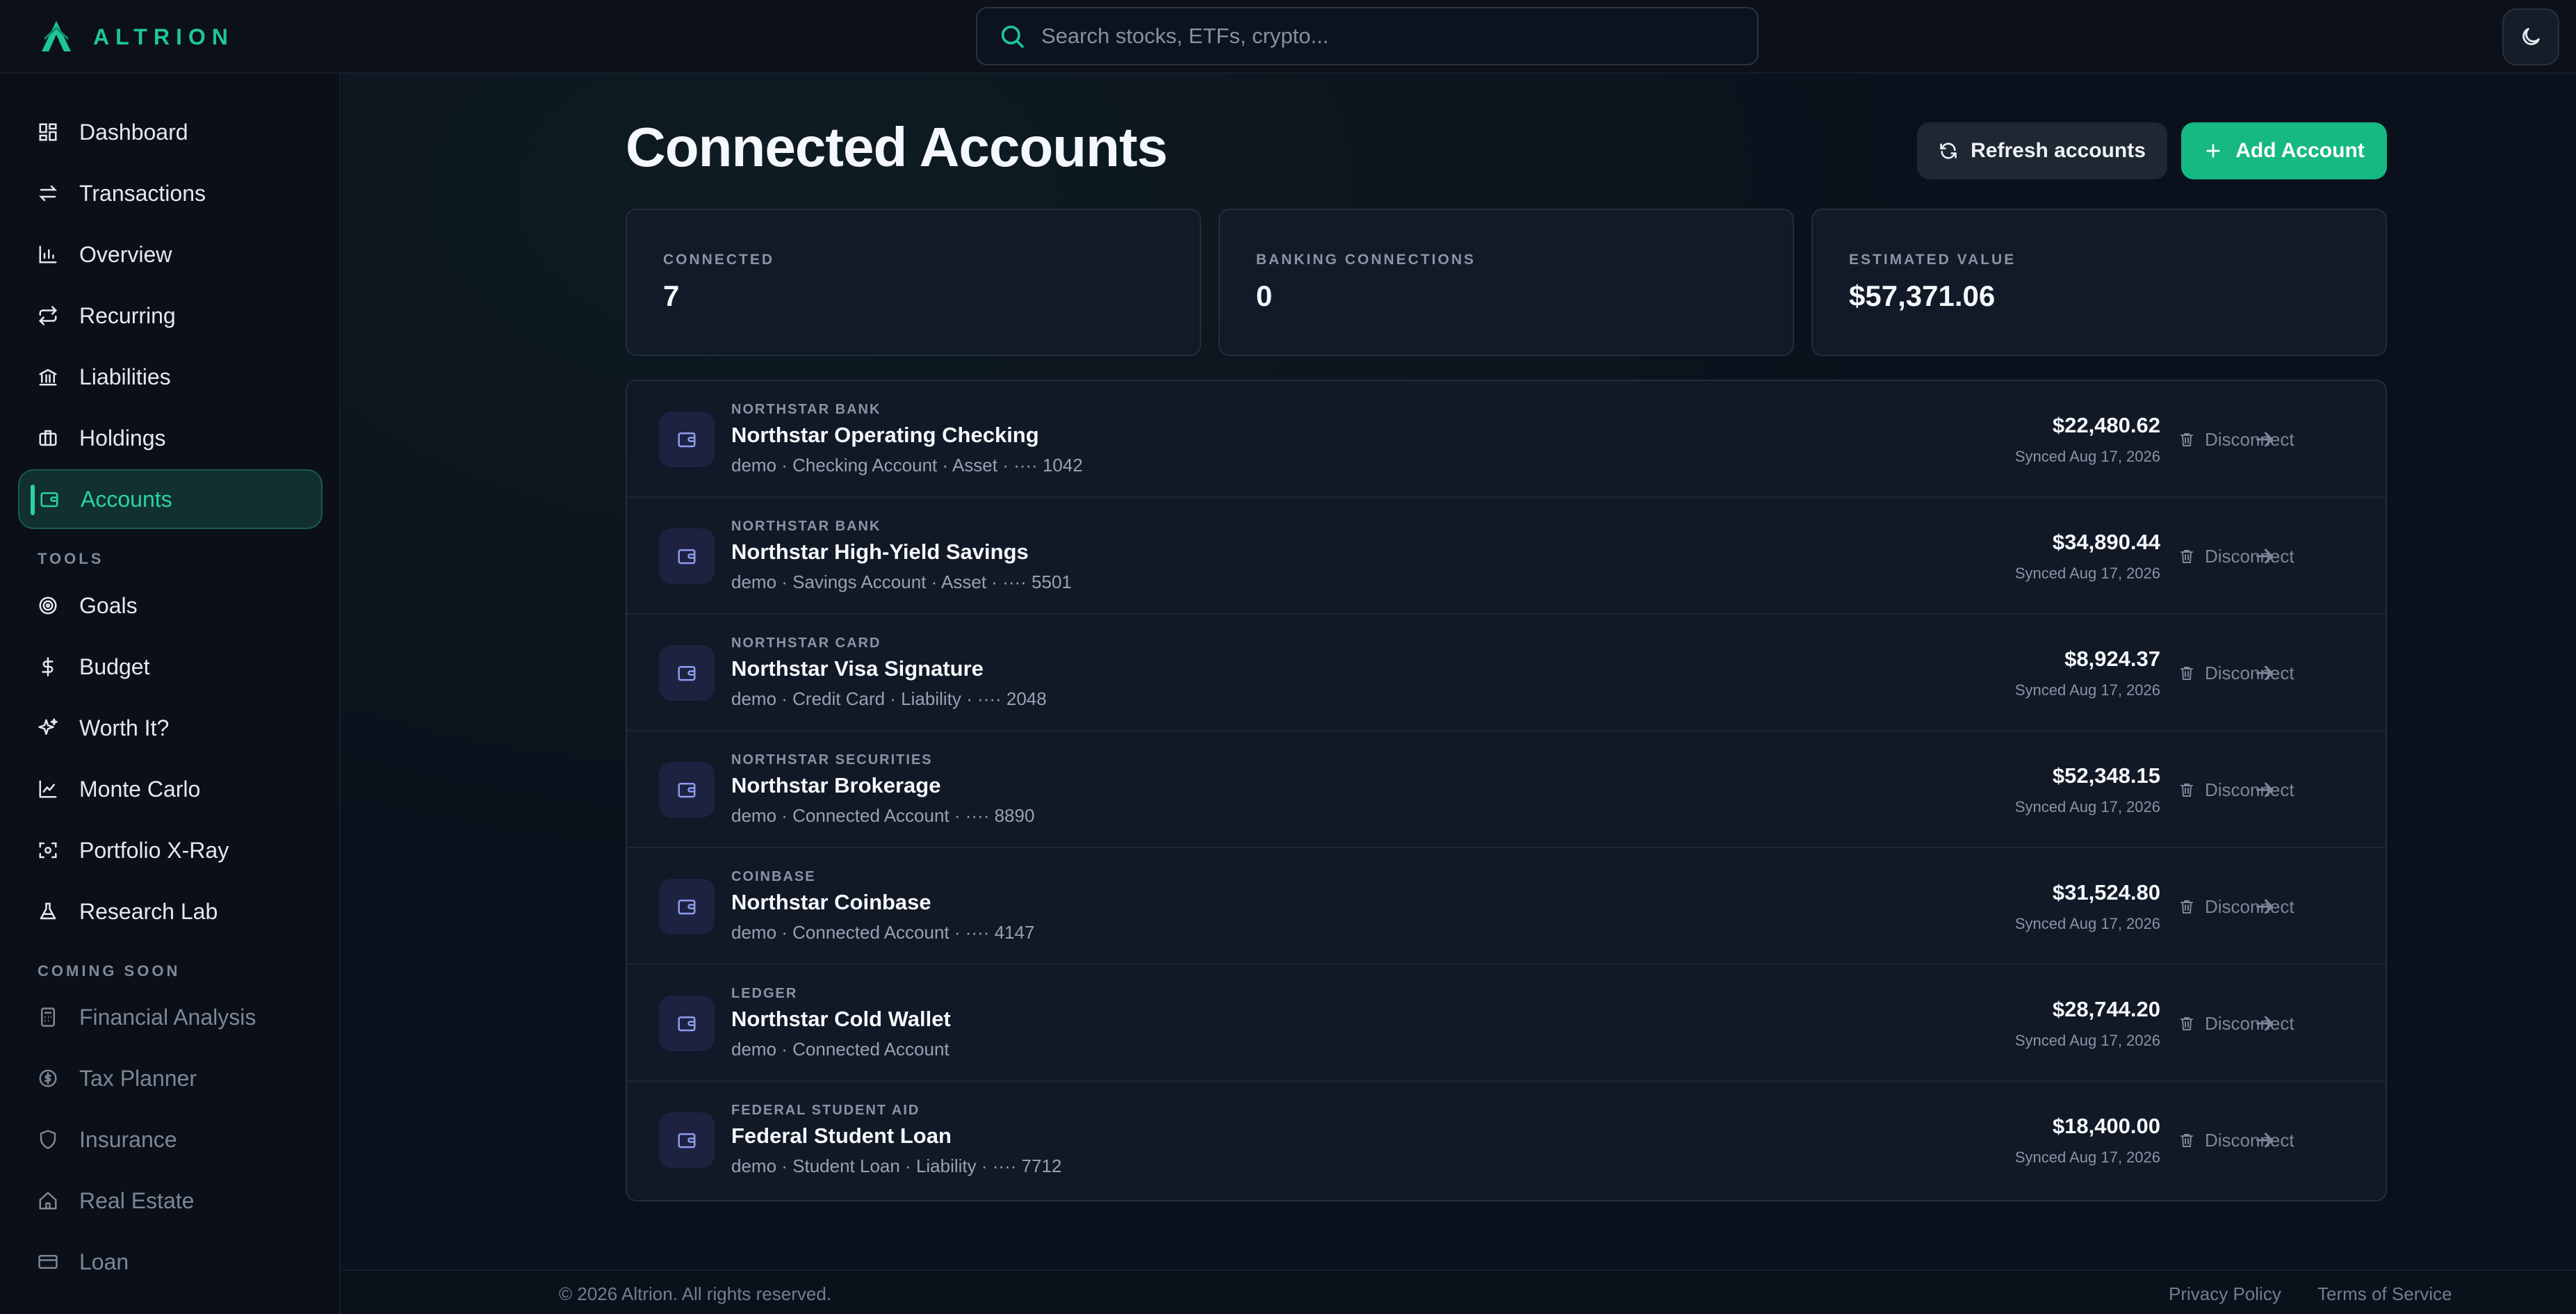 The width and height of the screenshot is (2576, 1314). What do you see at coordinates (48, 789) in the screenshot?
I see `line-chart-icon` at bounding box center [48, 789].